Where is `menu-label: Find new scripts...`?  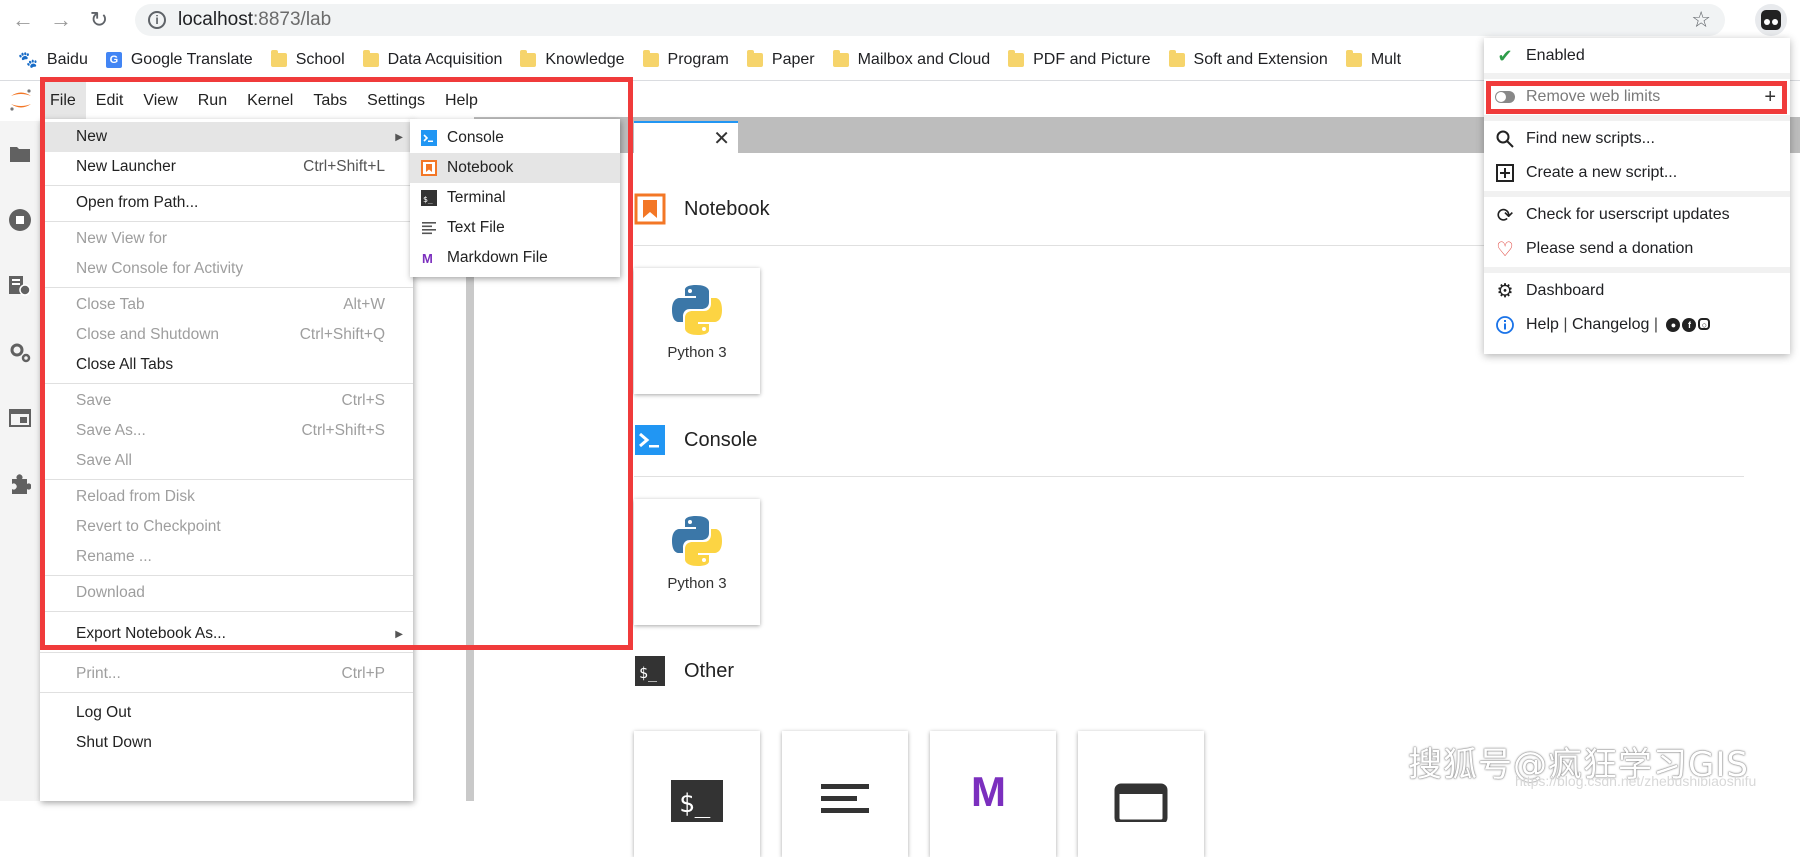 menu-label: Find new scripts... is located at coordinates (1590, 138).